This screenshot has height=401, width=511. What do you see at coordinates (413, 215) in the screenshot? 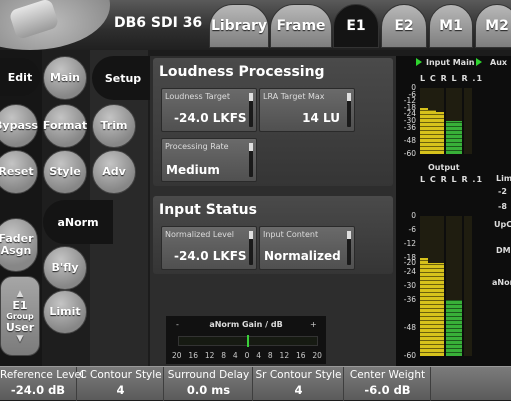
I see `meter-scale-tick: 0` at bounding box center [413, 215].